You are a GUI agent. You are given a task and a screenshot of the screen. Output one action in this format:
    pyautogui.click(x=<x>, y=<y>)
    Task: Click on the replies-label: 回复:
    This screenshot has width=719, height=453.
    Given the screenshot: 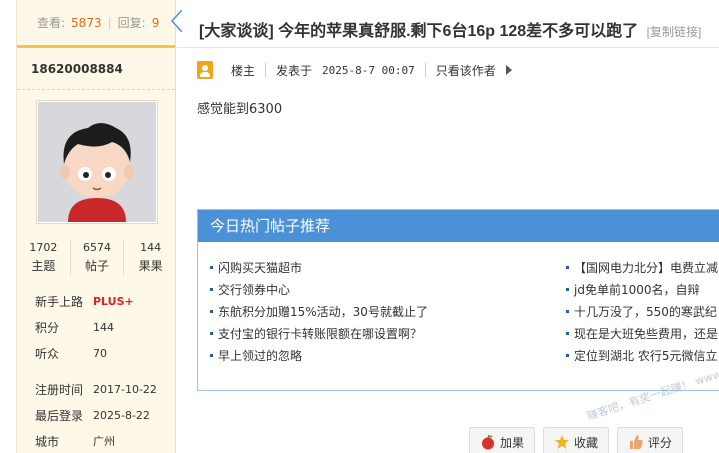 What is the action you would take?
    pyautogui.click(x=131, y=23)
    